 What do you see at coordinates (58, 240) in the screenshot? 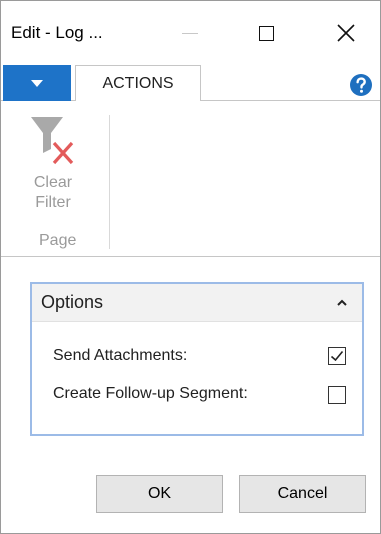
I see `ribbon-group-label: Page` at bounding box center [58, 240].